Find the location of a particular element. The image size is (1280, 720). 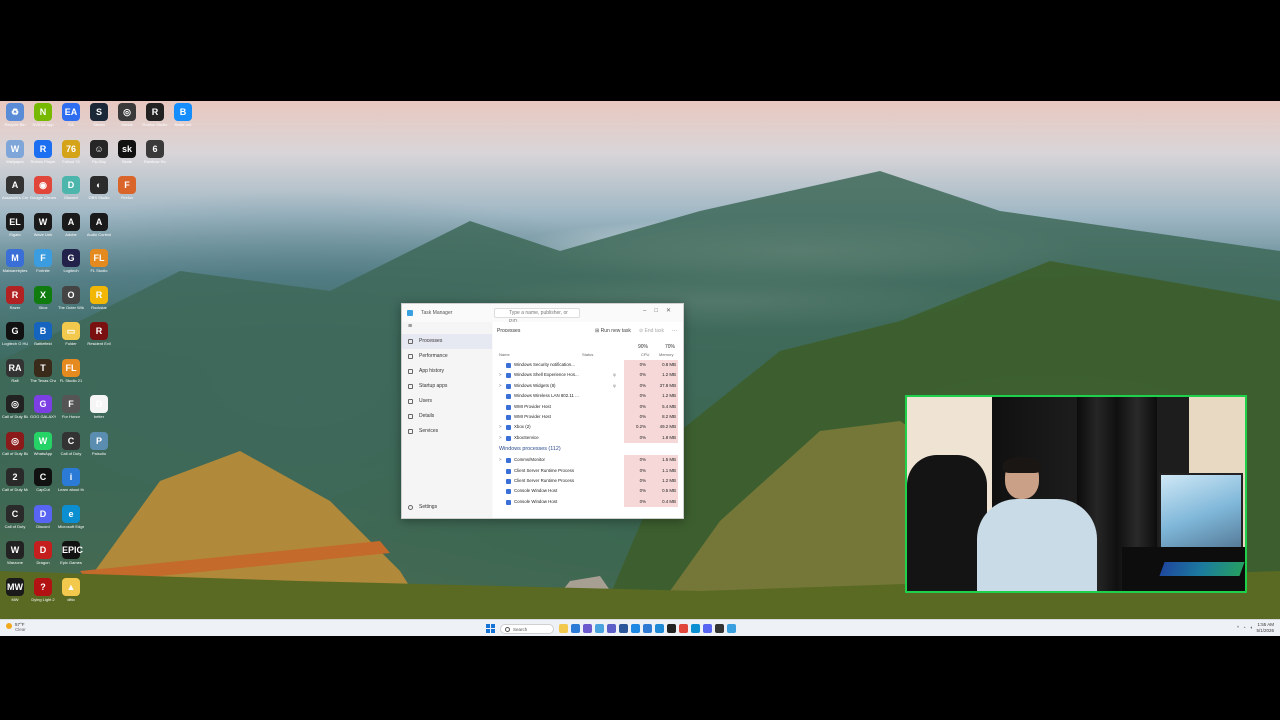

desktop-shortcut: 2Call of Duty Modern is located at coordinates (15, 480).